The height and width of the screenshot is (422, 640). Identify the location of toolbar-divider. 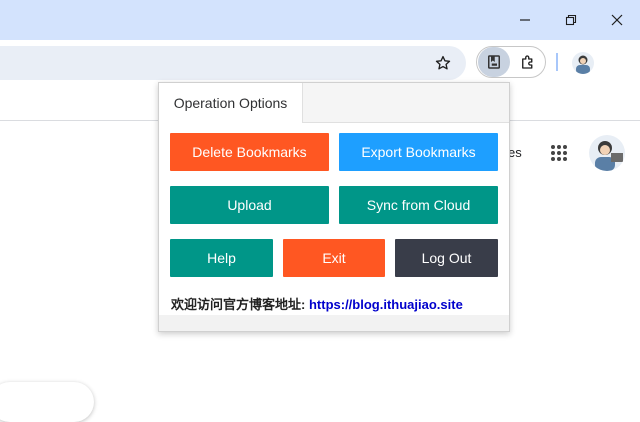
(557, 62).